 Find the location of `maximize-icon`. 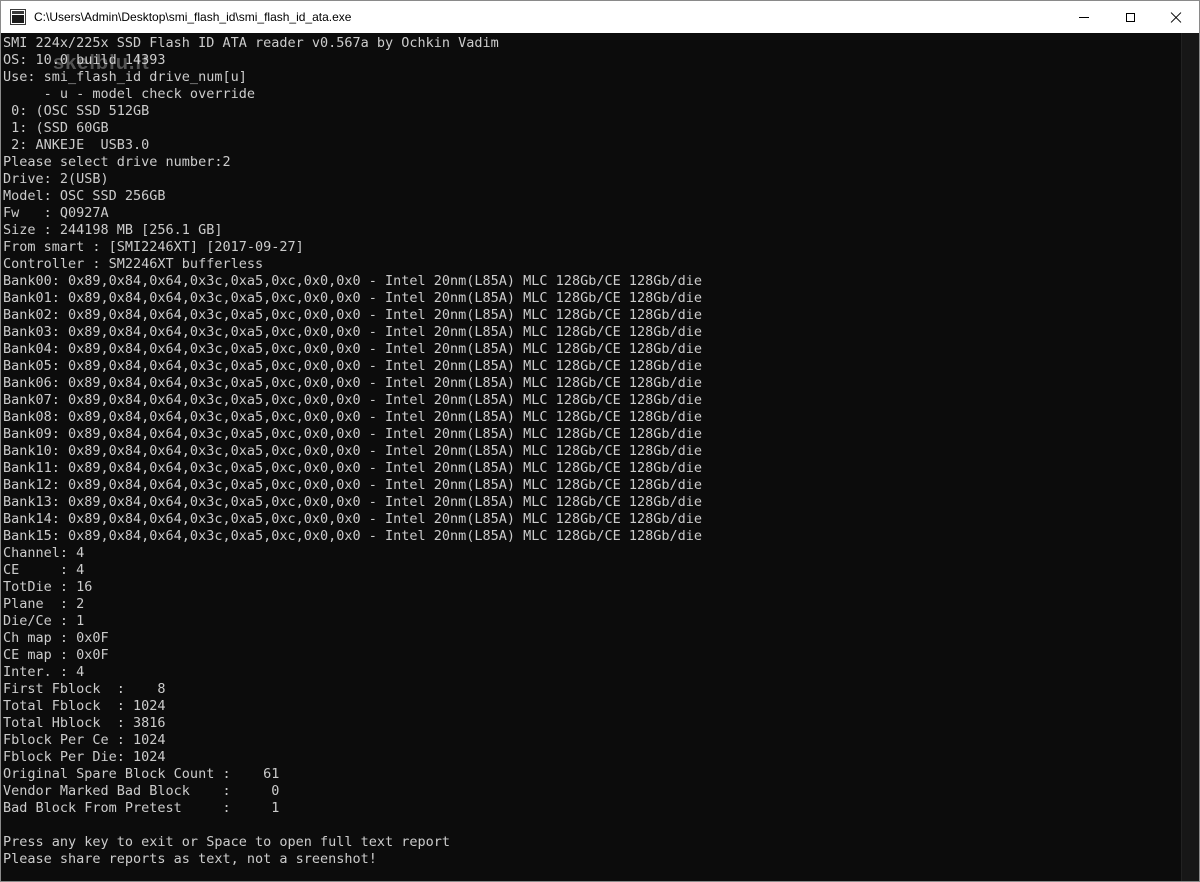

maximize-icon is located at coordinates (1130, 17).